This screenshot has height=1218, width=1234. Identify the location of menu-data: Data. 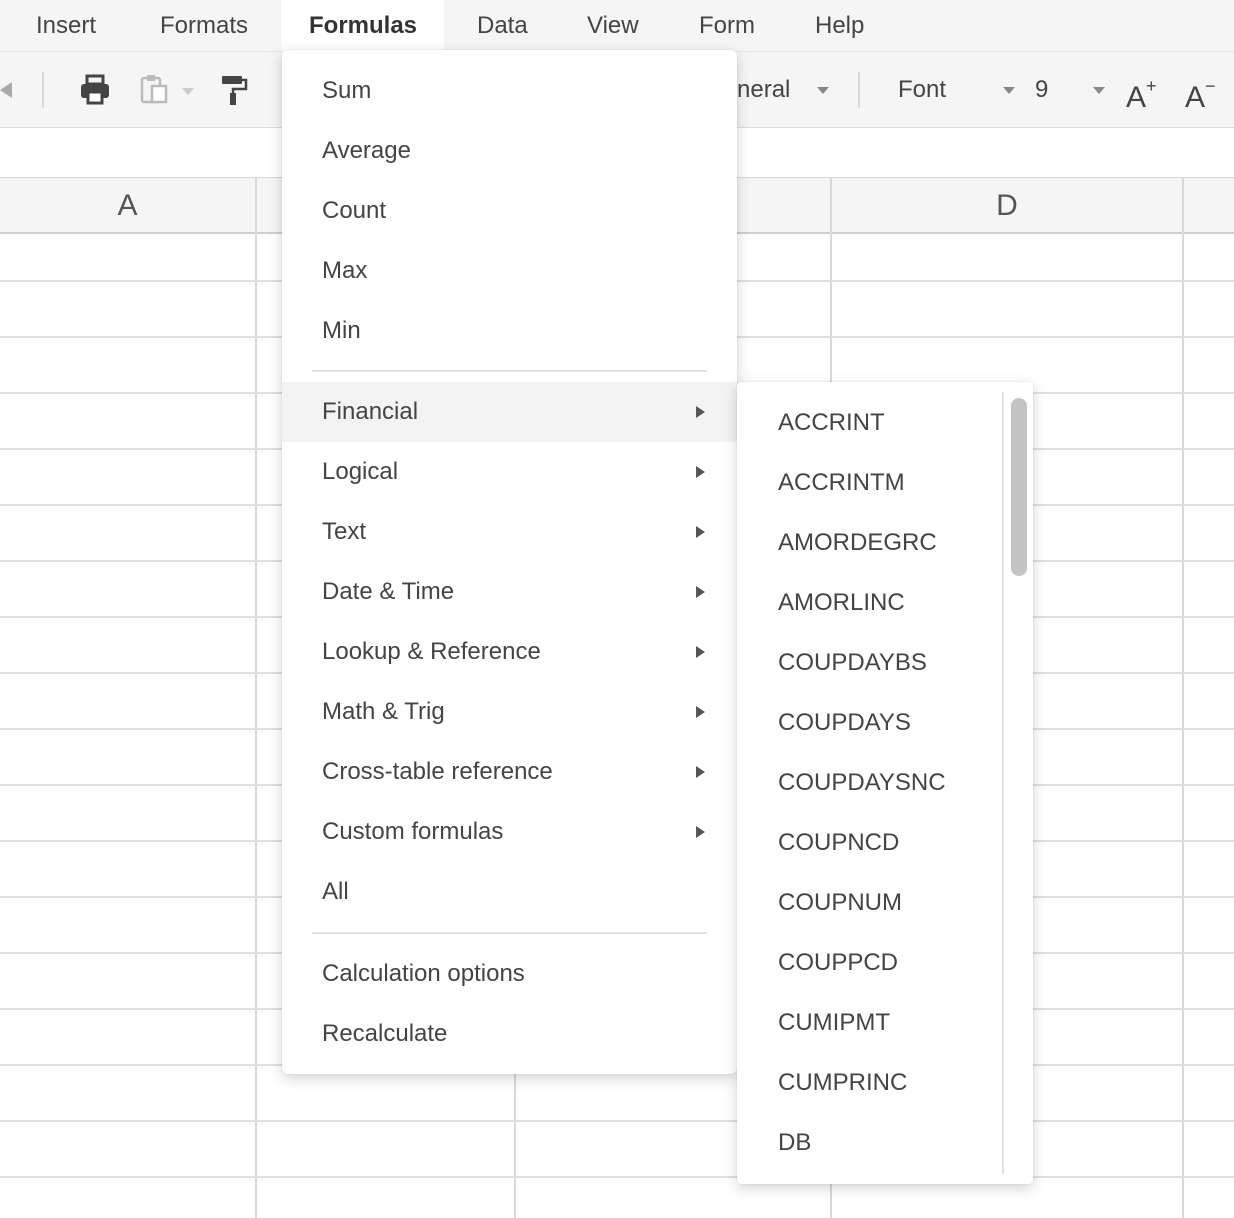
(502, 26).